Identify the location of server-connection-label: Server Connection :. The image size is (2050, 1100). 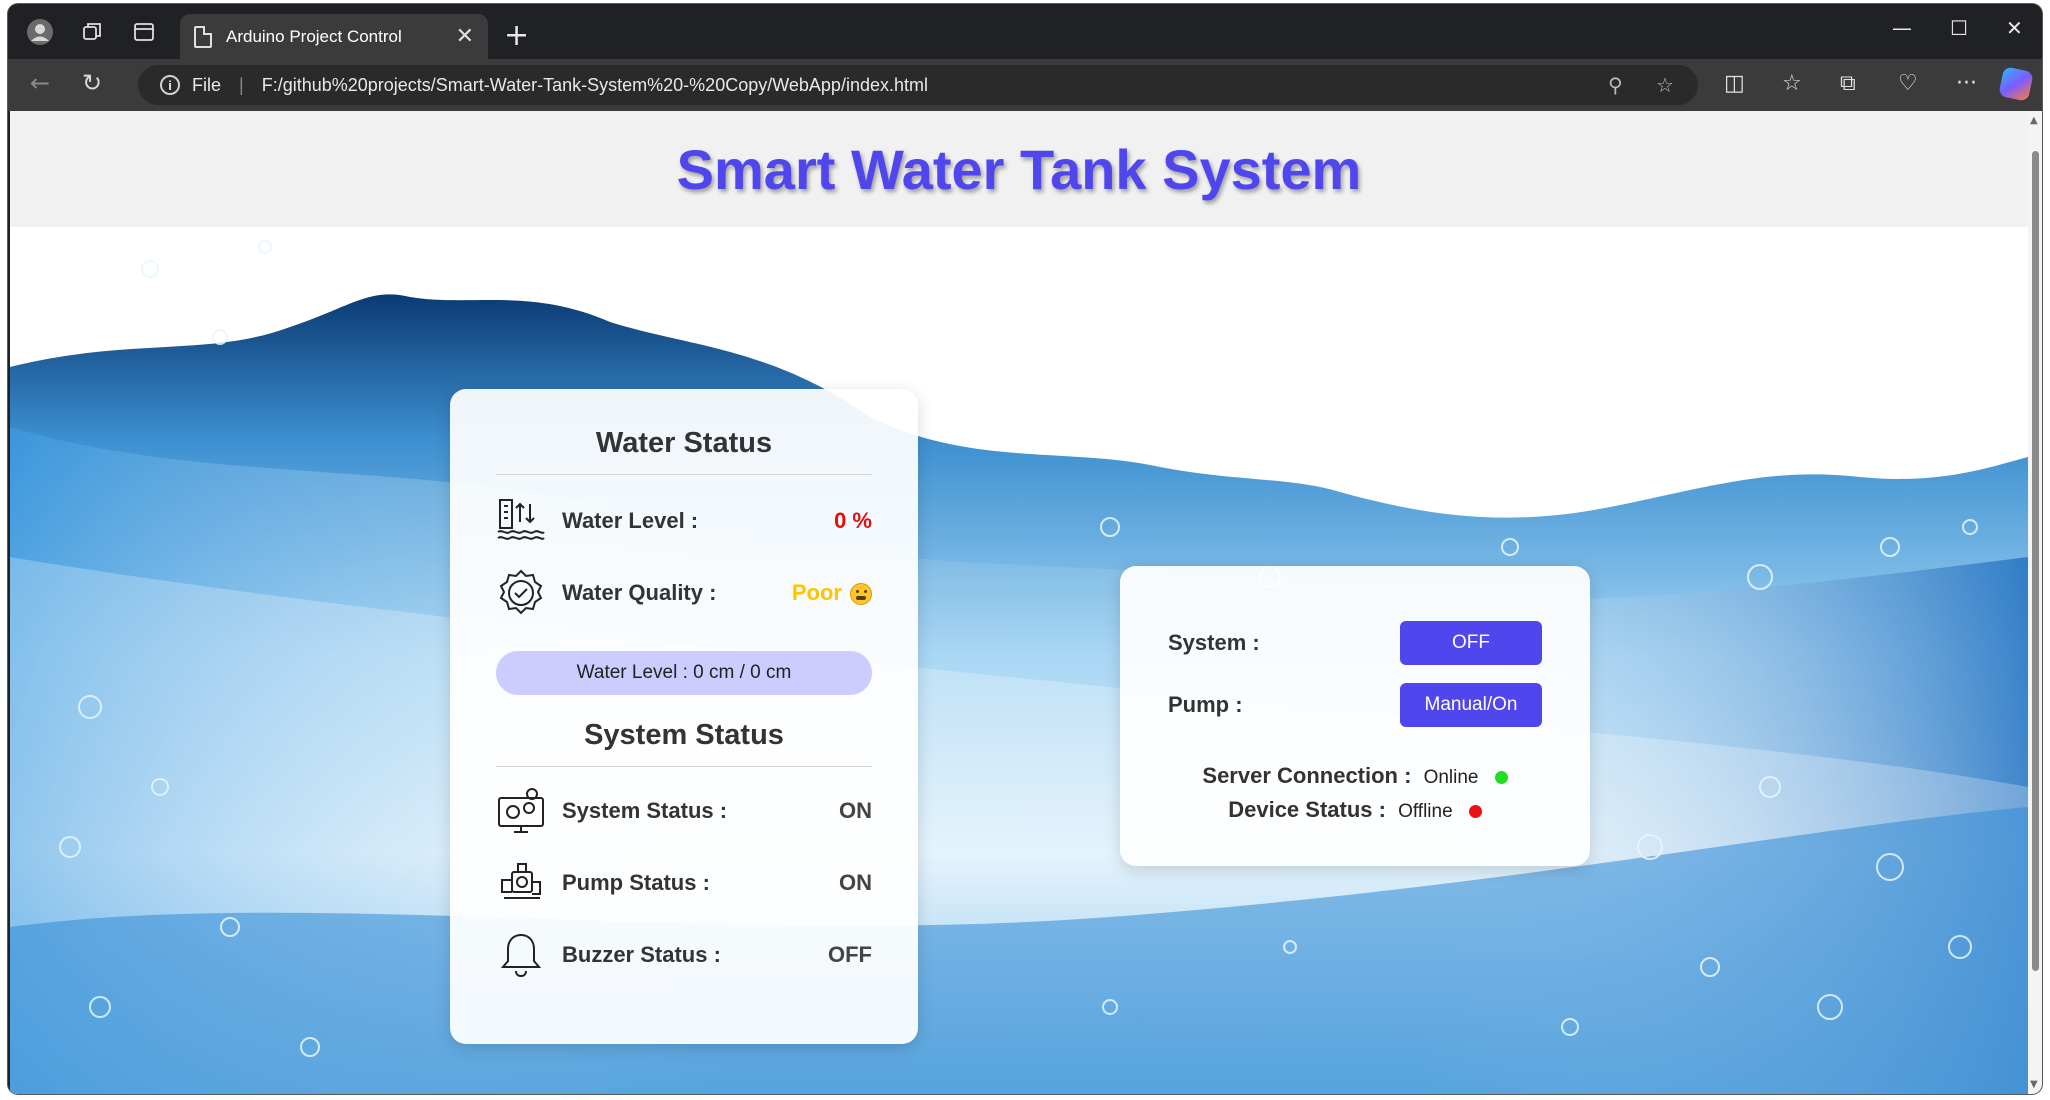
(1307, 775).